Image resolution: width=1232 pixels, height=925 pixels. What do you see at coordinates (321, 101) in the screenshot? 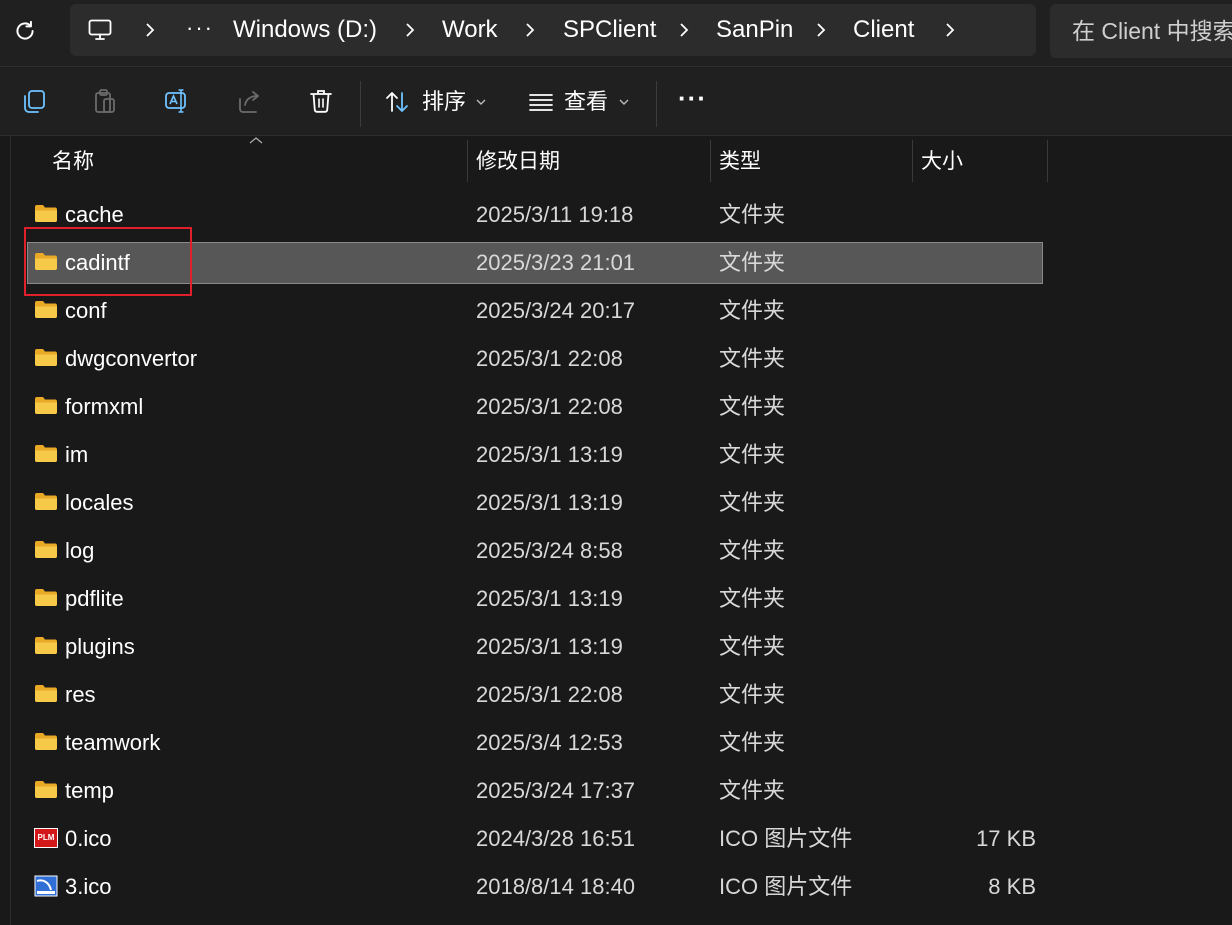
I see `delete-icon` at bounding box center [321, 101].